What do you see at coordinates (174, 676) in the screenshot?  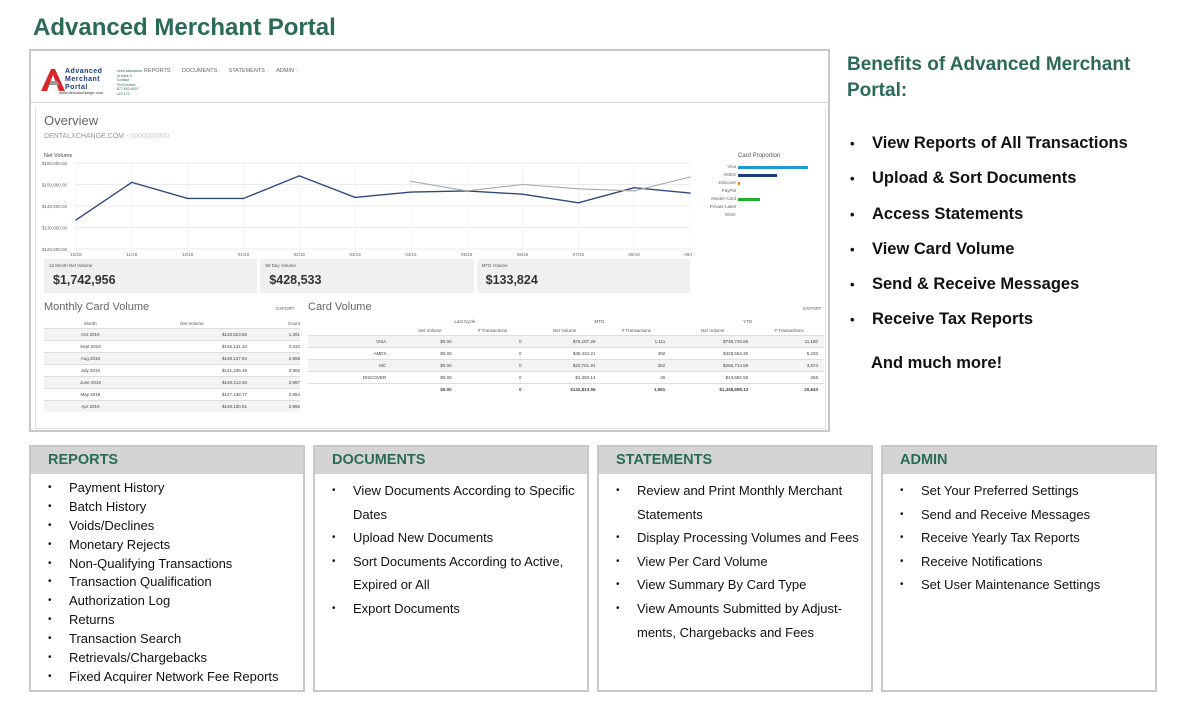 I see `panel-item-text: Fixed Acquirer Network Fee Reports` at bounding box center [174, 676].